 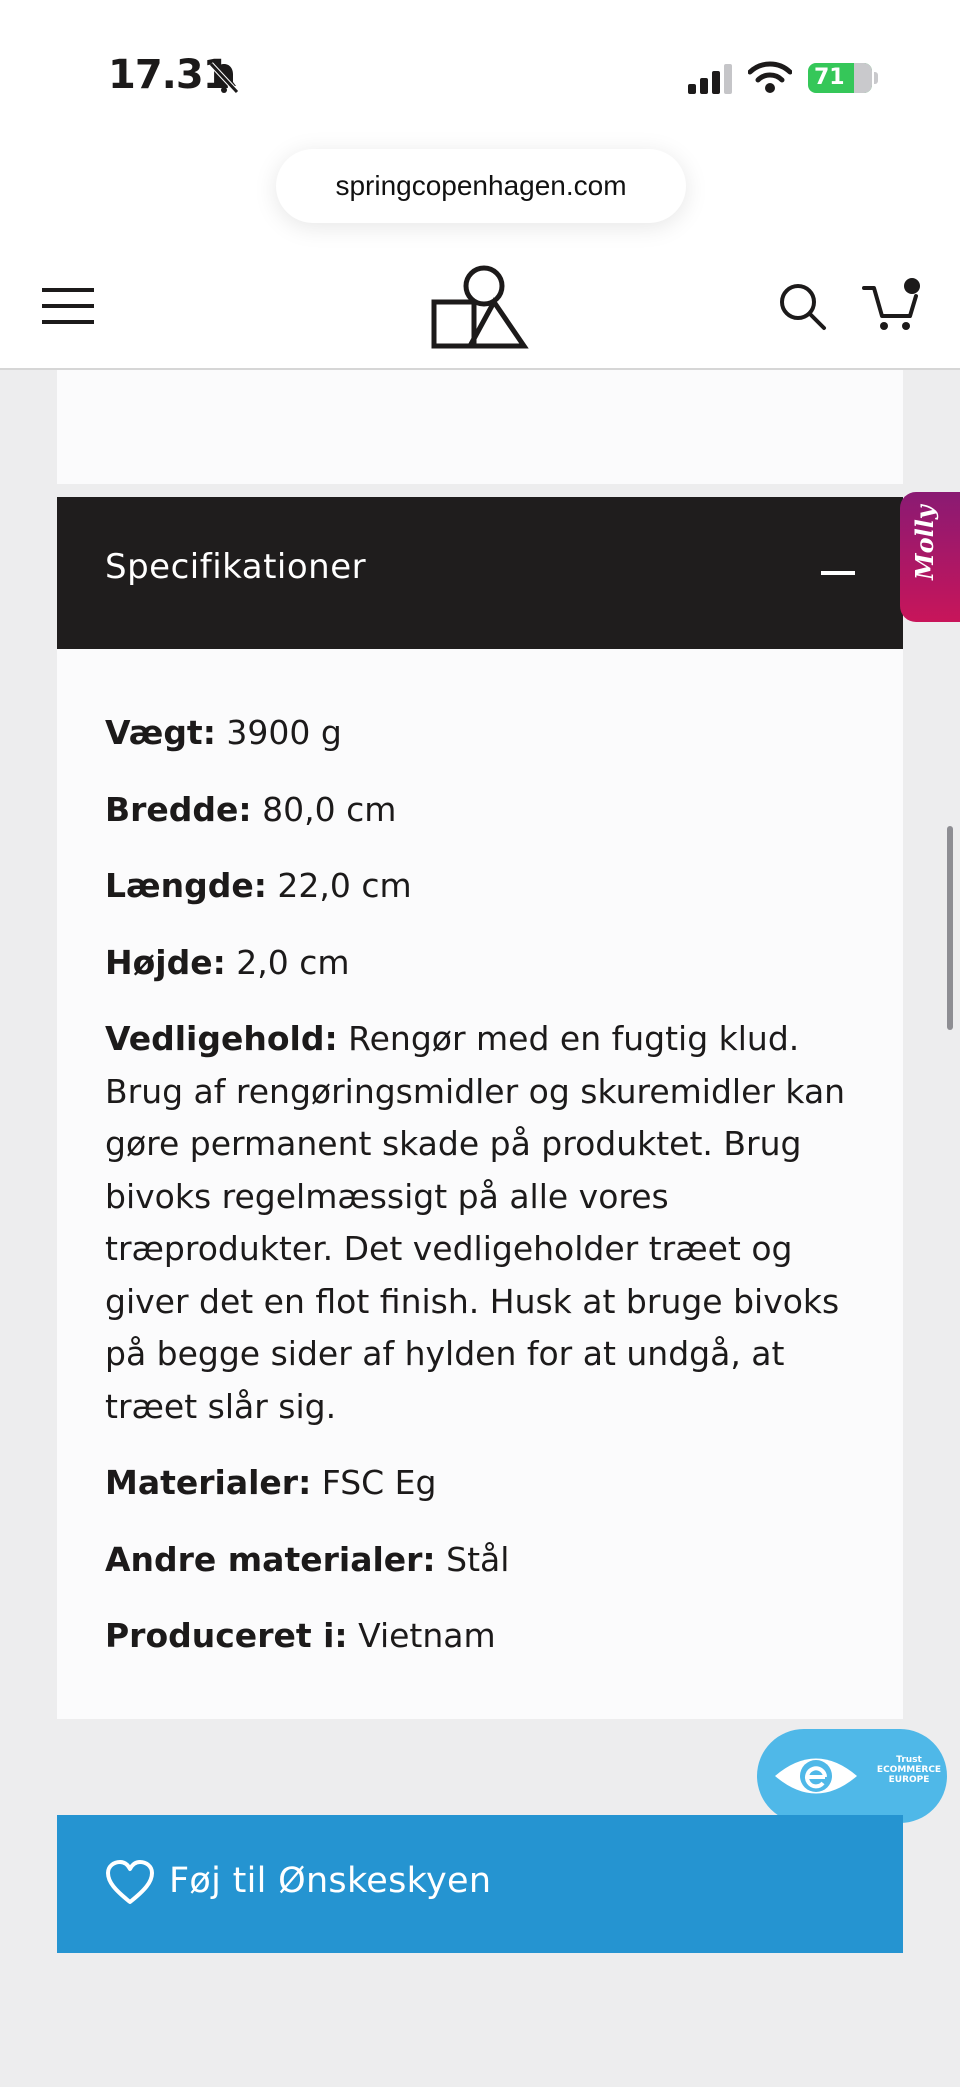 What do you see at coordinates (130, 1882) in the screenshot?
I see `heart-icon` at bounding box center [130, 1882].